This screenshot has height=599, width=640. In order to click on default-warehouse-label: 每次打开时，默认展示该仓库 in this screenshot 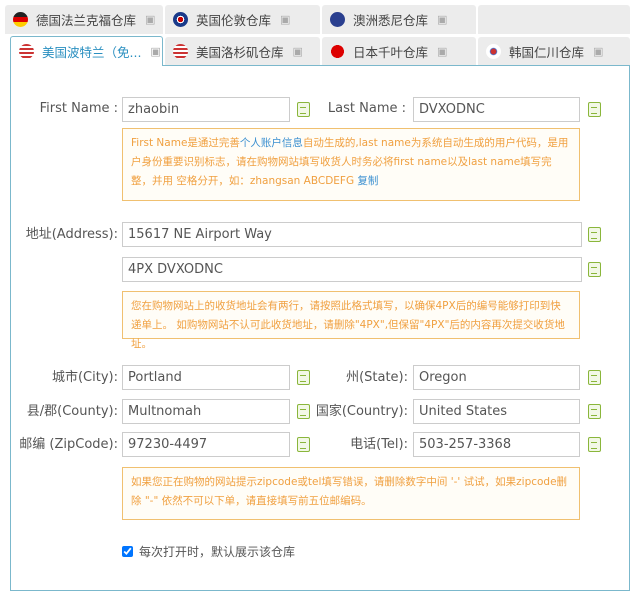, I will do `click(217, 552)`.